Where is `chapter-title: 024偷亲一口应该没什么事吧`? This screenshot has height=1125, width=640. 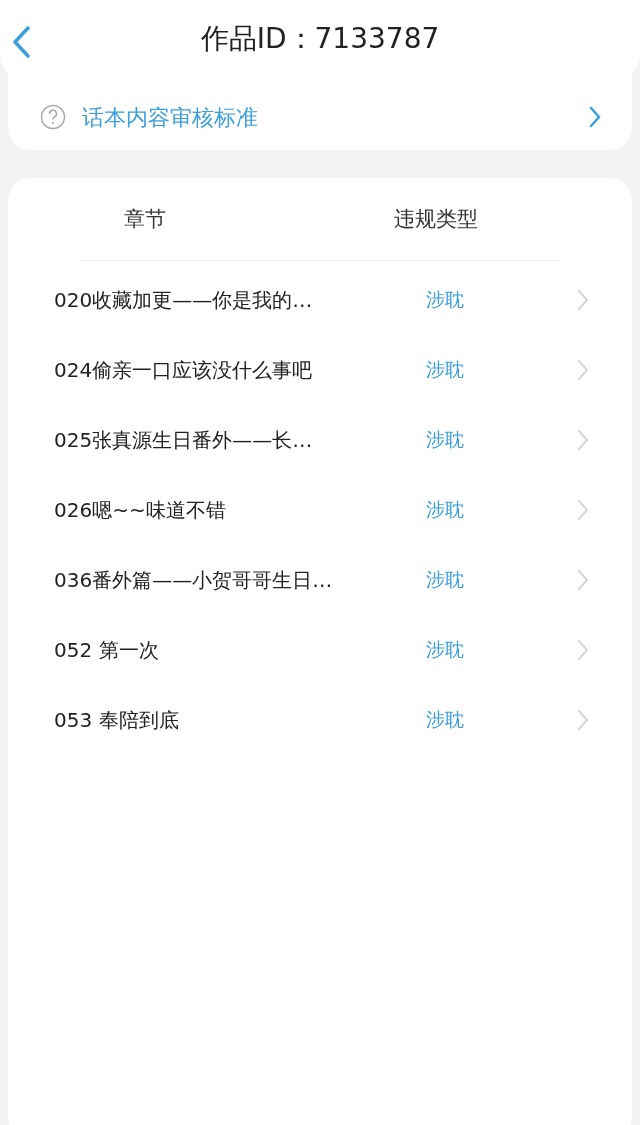 chapter-title: 024偷亲一口应该没什么事吧 is located at coordinates (184, 370).